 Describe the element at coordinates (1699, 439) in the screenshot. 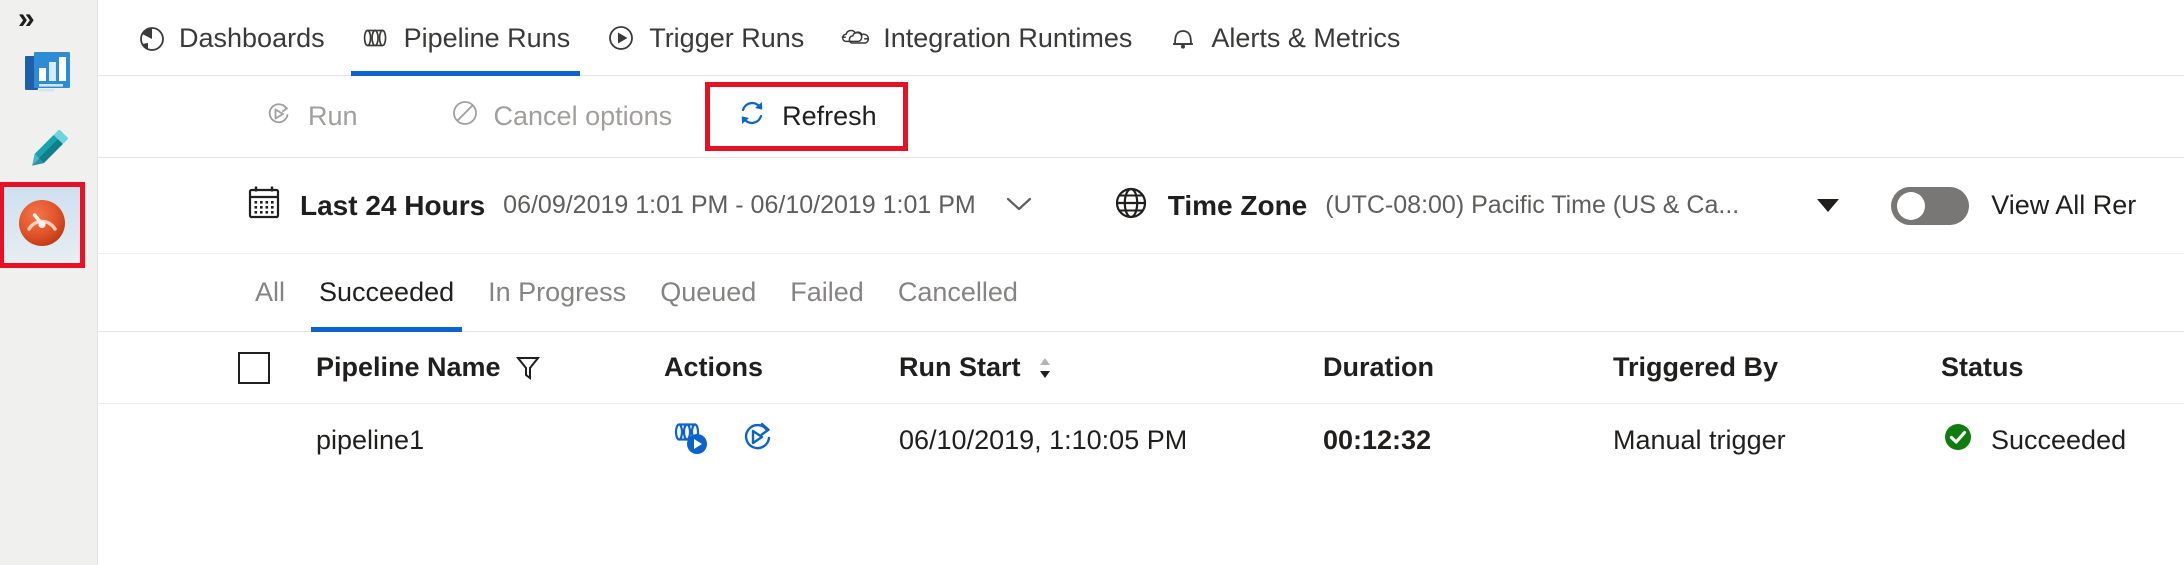

I see `triggered-by-value: Manual trigger` at that location.